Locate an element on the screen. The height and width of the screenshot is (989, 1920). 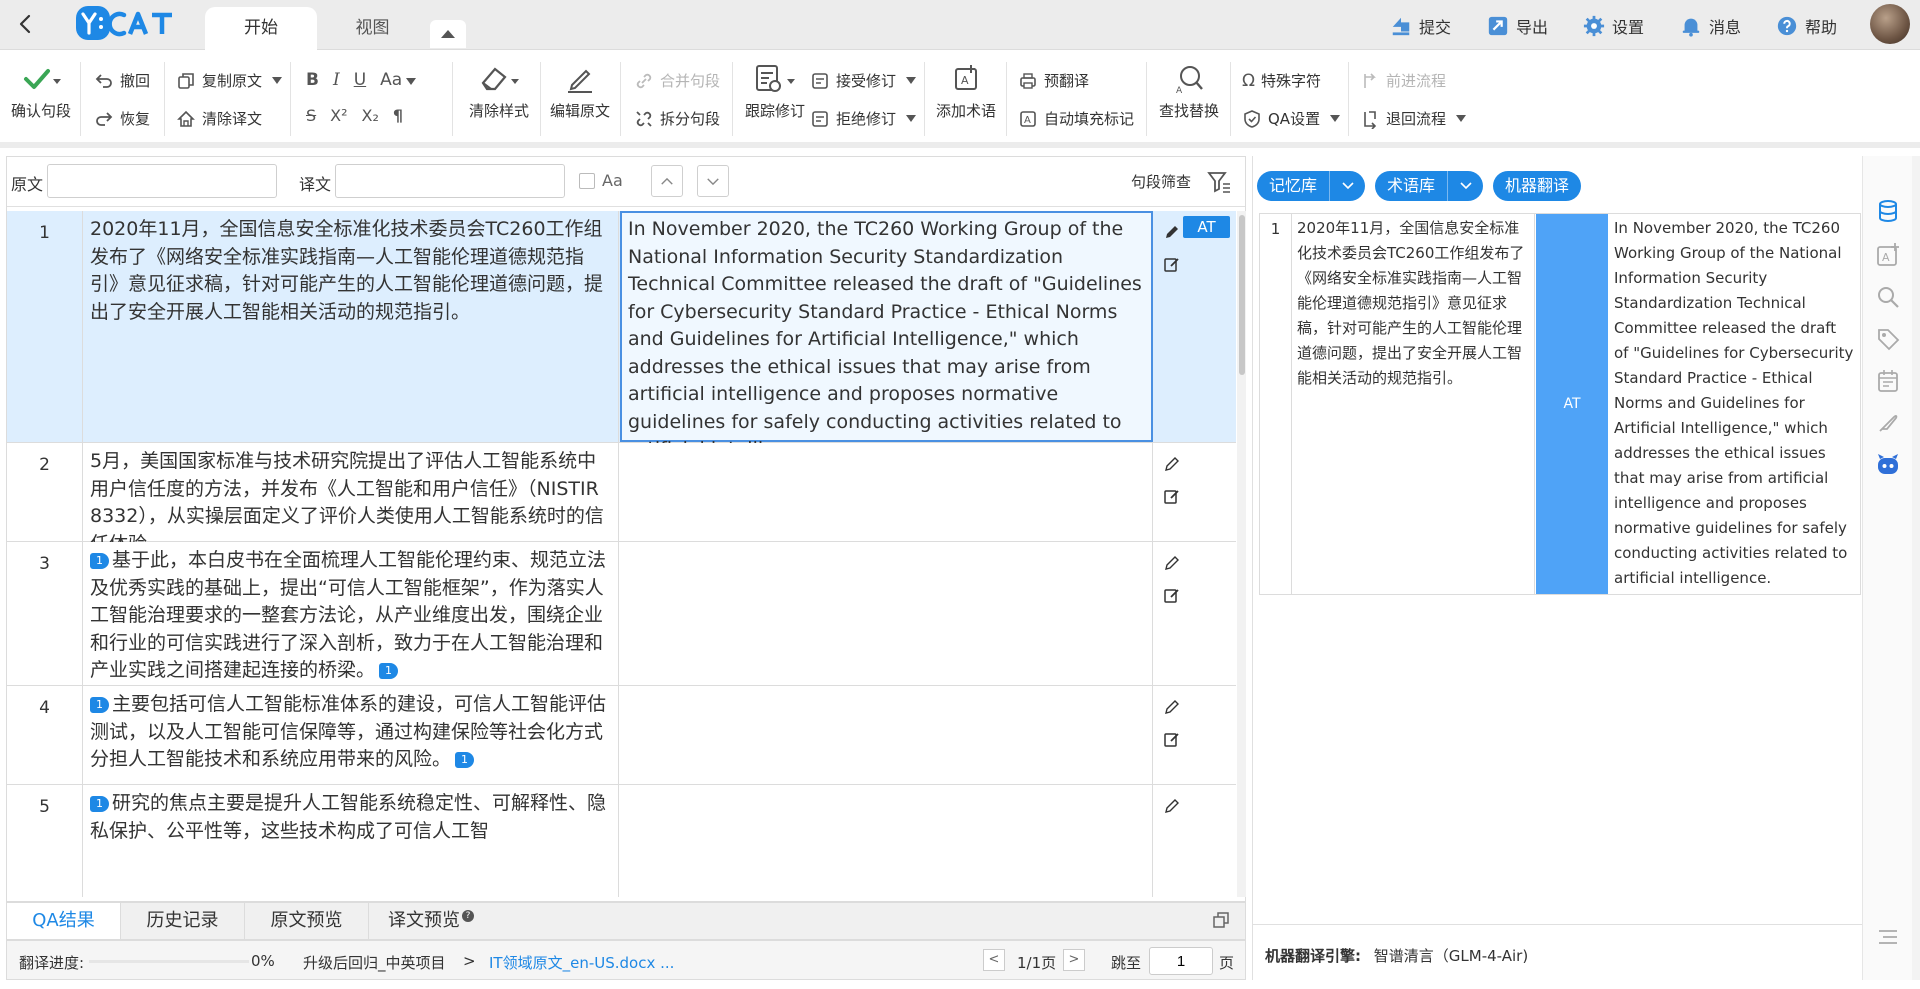
confirm-segment-button: 确认句段 is located at coordinates (41, 89).